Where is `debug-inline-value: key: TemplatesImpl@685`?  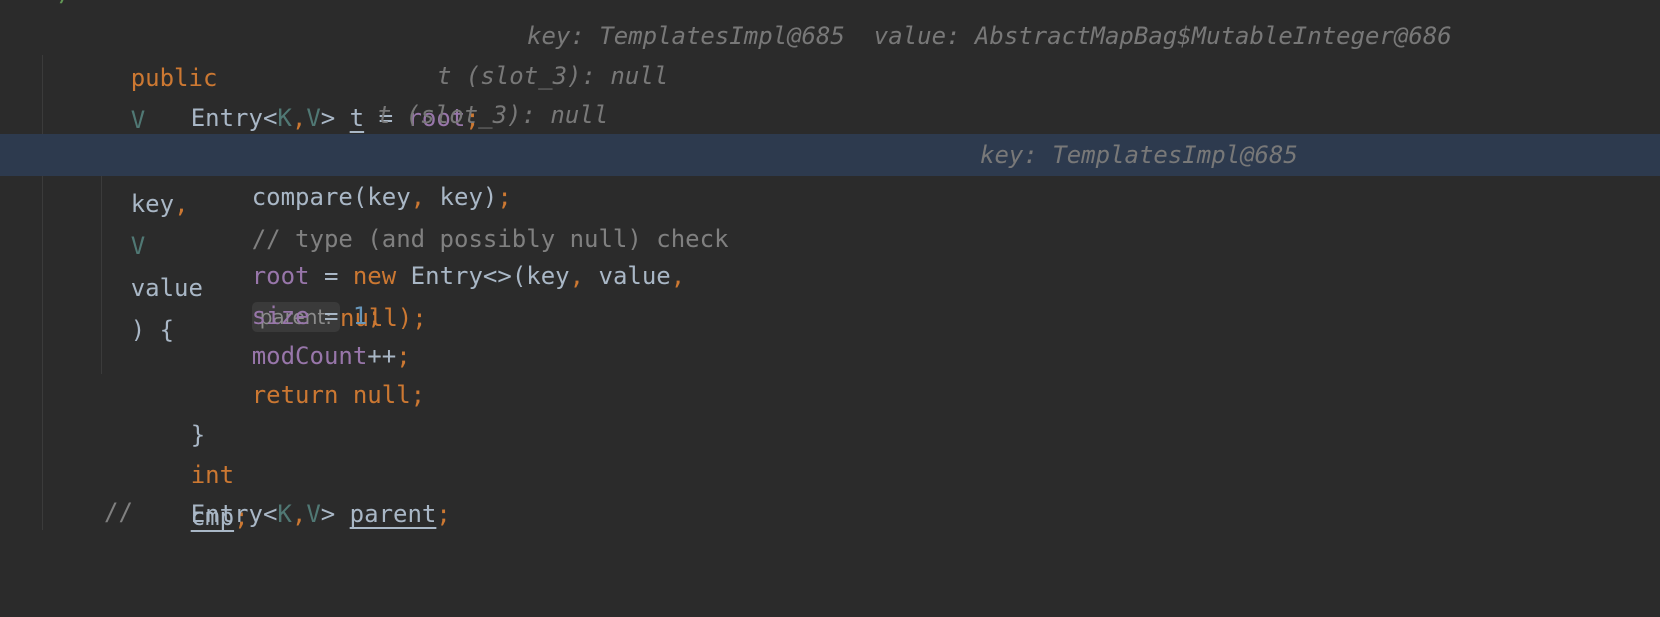
debug-inline-value: key: TemplatesImpl@685 is located at coordinates (1139, 155).